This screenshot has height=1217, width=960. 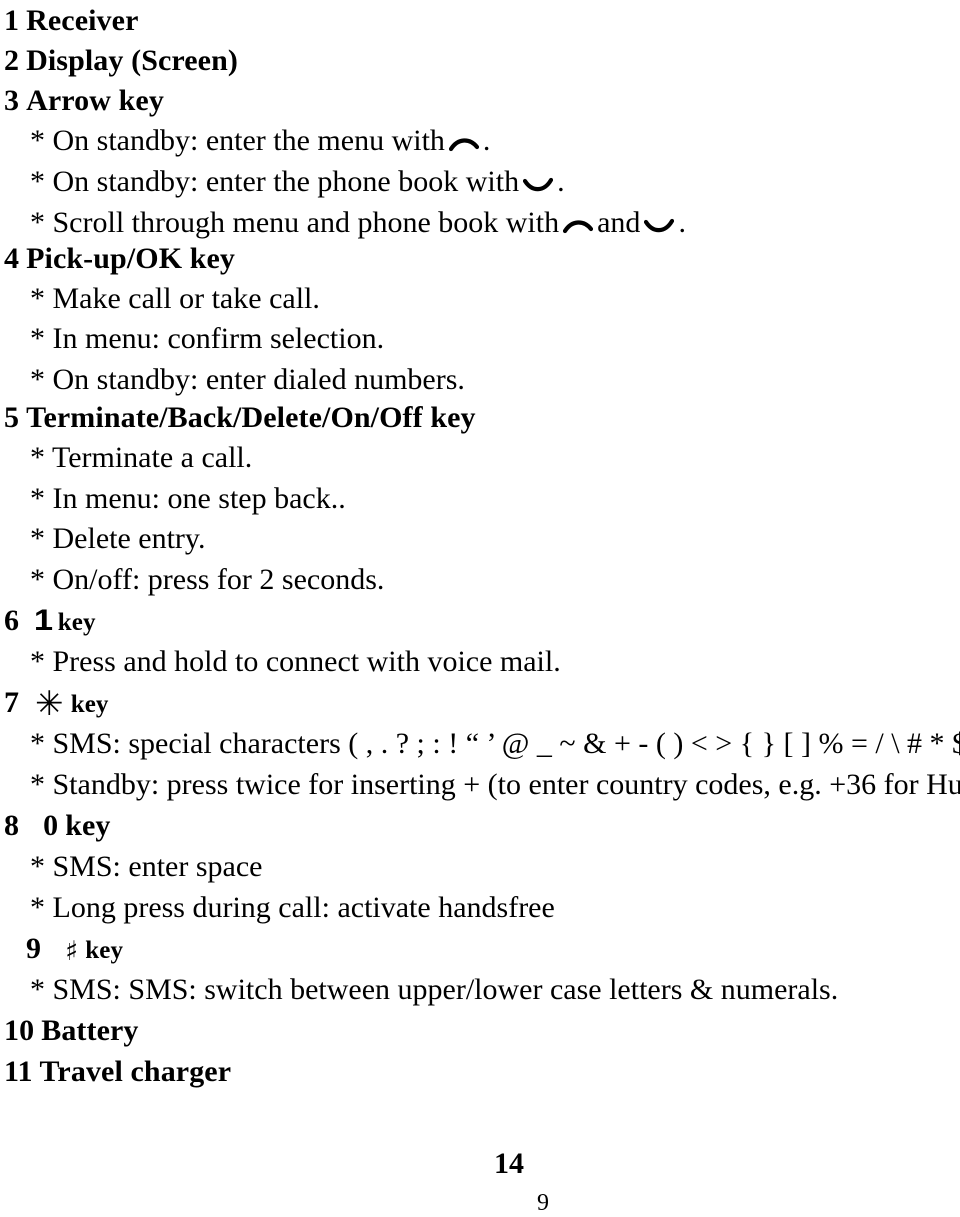 I want to click on key-0-icon: 0, so click(x=51, y=825).